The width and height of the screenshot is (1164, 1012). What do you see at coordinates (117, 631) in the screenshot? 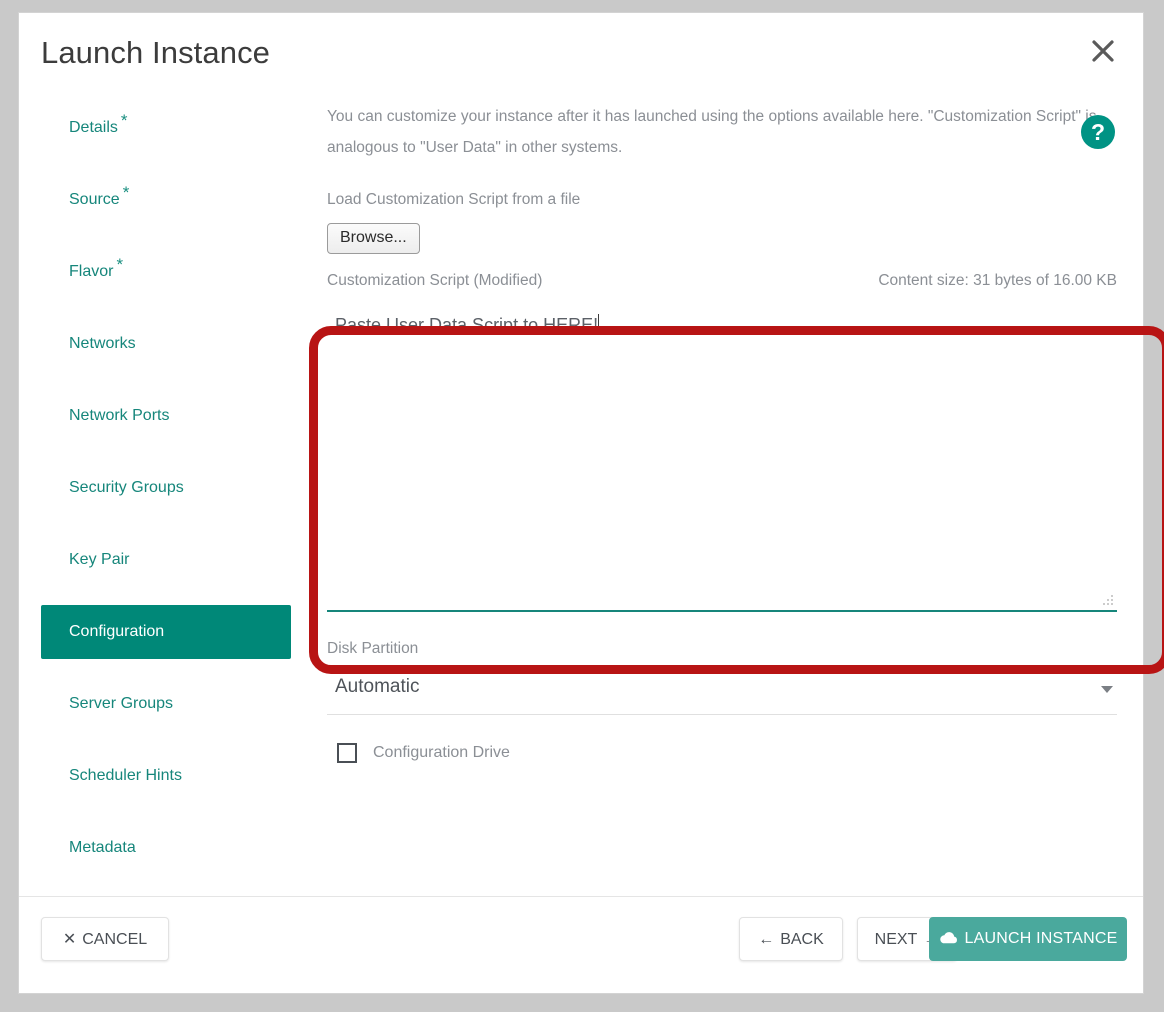
I see `sidebar-item-label: Configuration` at bounding box center [117, 631].